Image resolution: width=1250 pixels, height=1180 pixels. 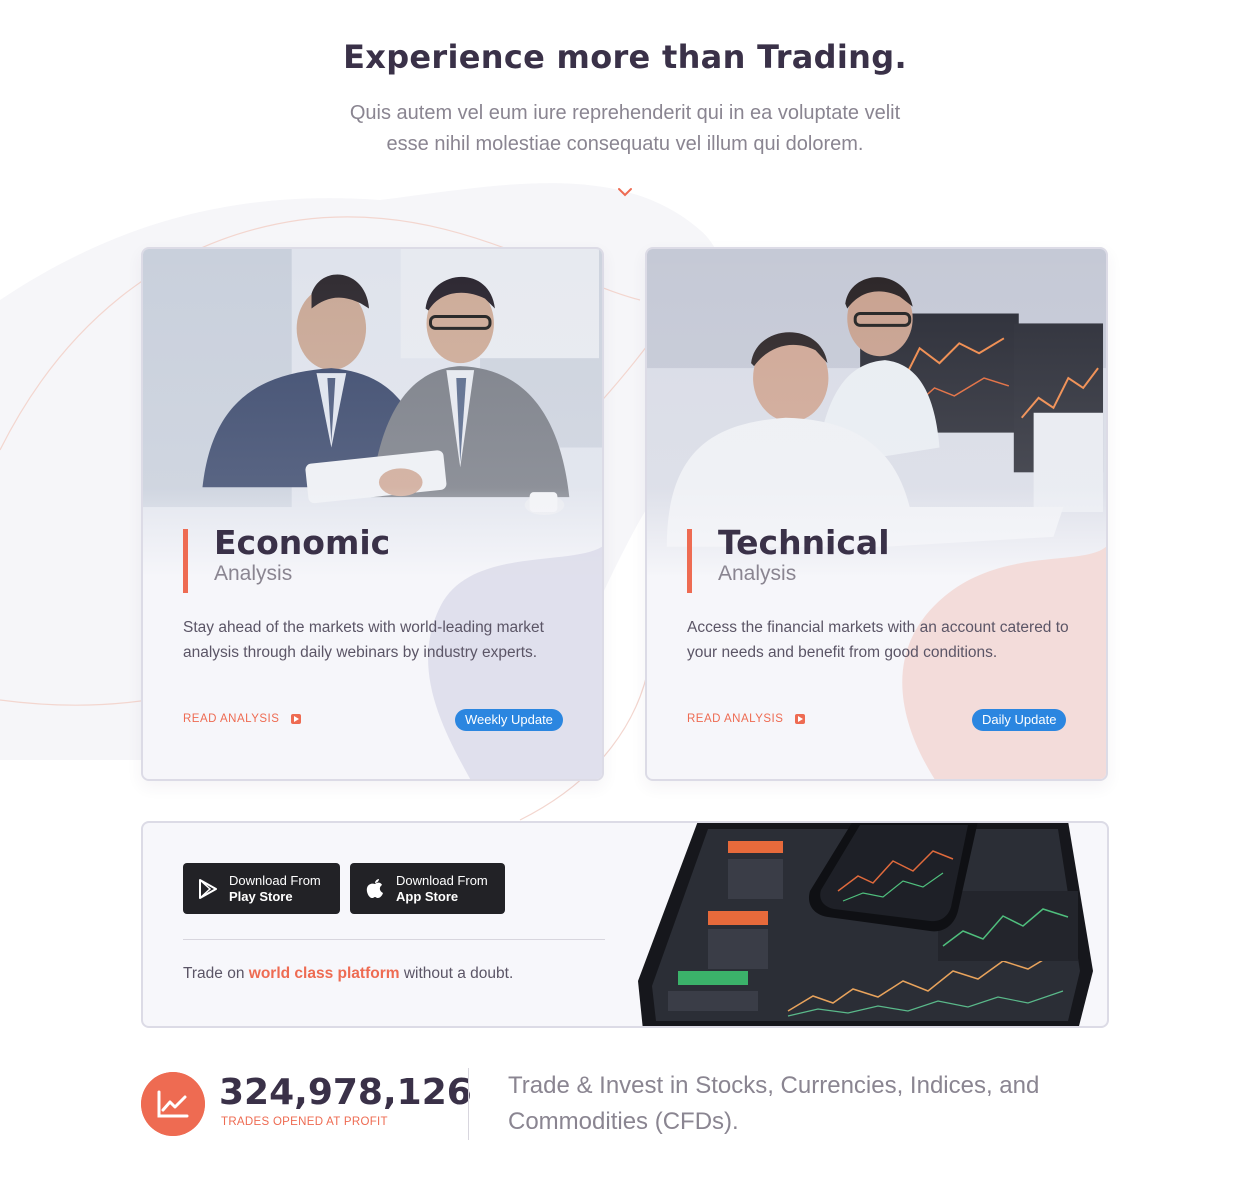 I want to click on trades-count: 324,978,126, so click(x=345, y=1092).